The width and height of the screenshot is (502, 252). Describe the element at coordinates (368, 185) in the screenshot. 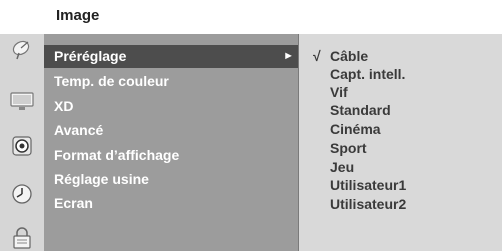

I see `option-user1: Utilisateur1` at that location.